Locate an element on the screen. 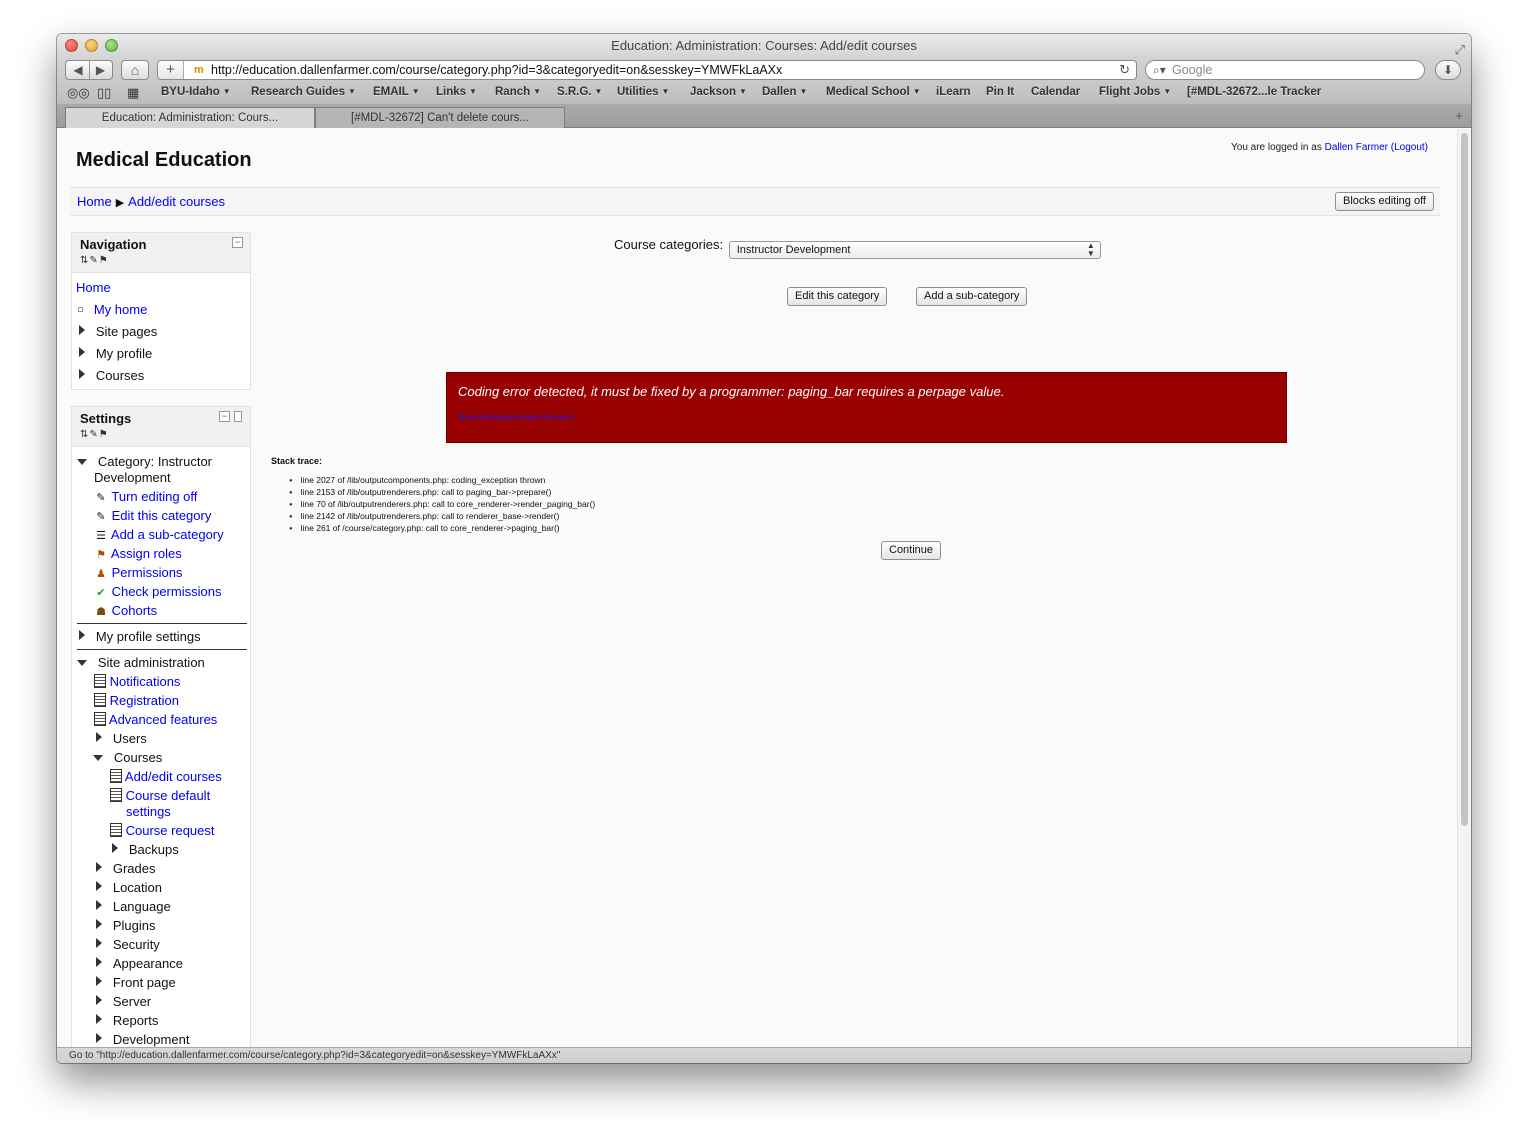 The width and height of the screenshot is (1527, 1142). logout-link: (Logout) is located at coordinates (1409, 147).